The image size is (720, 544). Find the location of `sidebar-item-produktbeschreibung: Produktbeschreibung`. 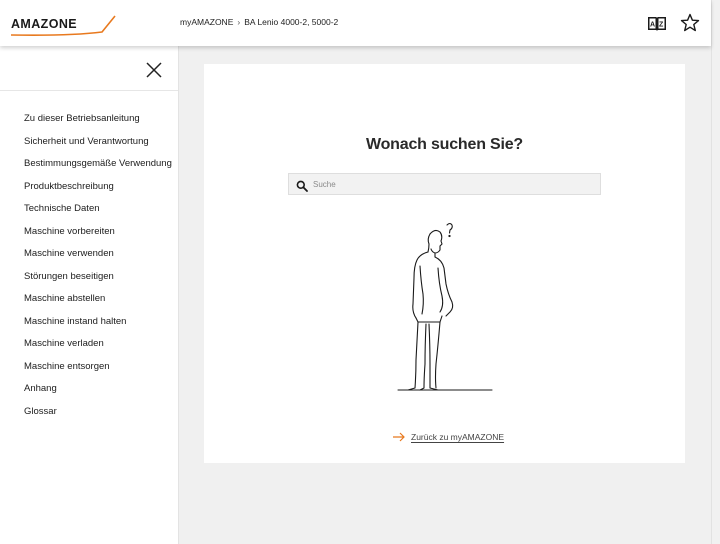

sidebar-item-produktbeschreibung: Produktbeschreibung is located at coordinates (98, 191).